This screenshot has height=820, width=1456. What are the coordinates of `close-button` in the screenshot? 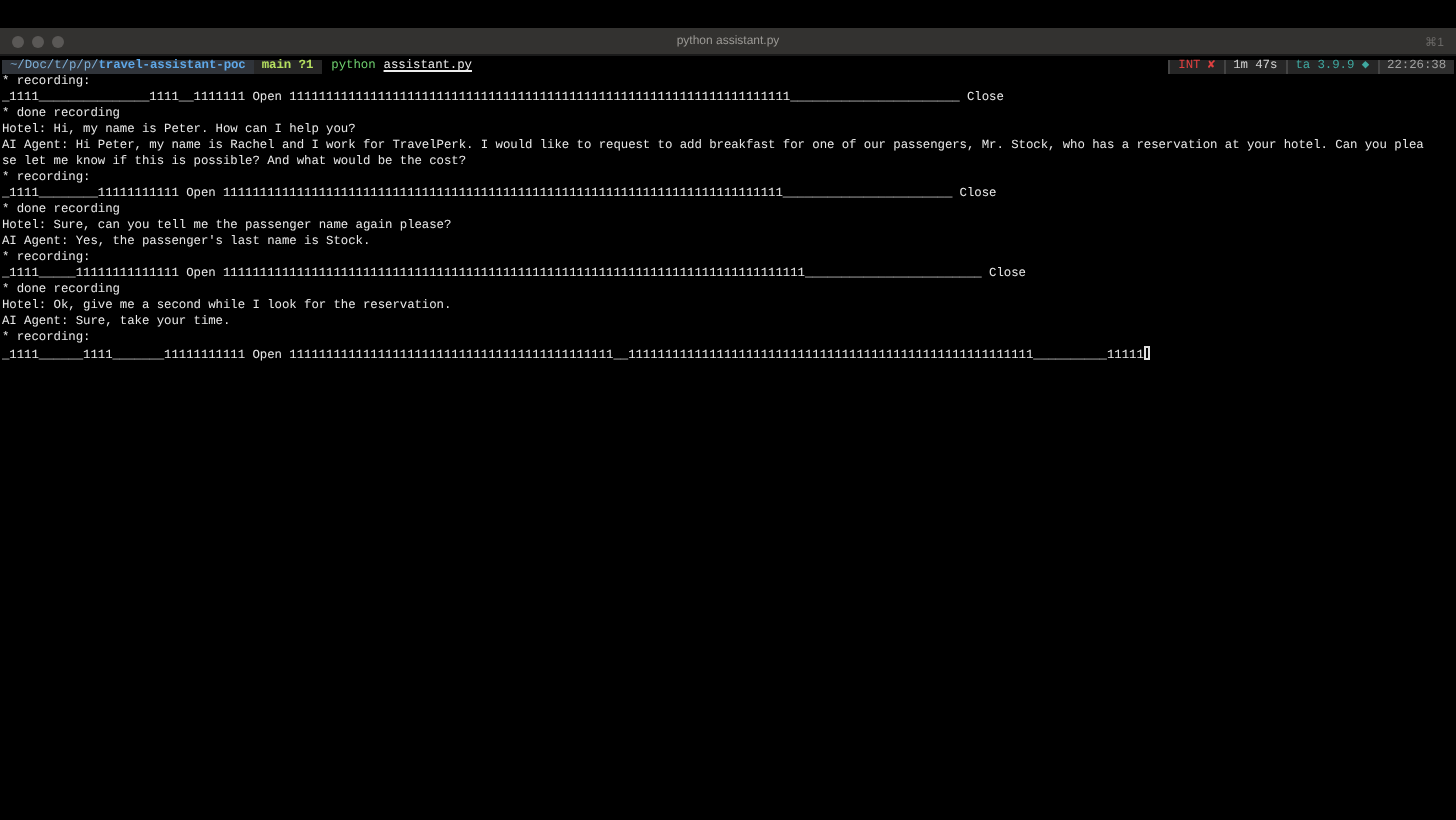 It's located at (18, 41).